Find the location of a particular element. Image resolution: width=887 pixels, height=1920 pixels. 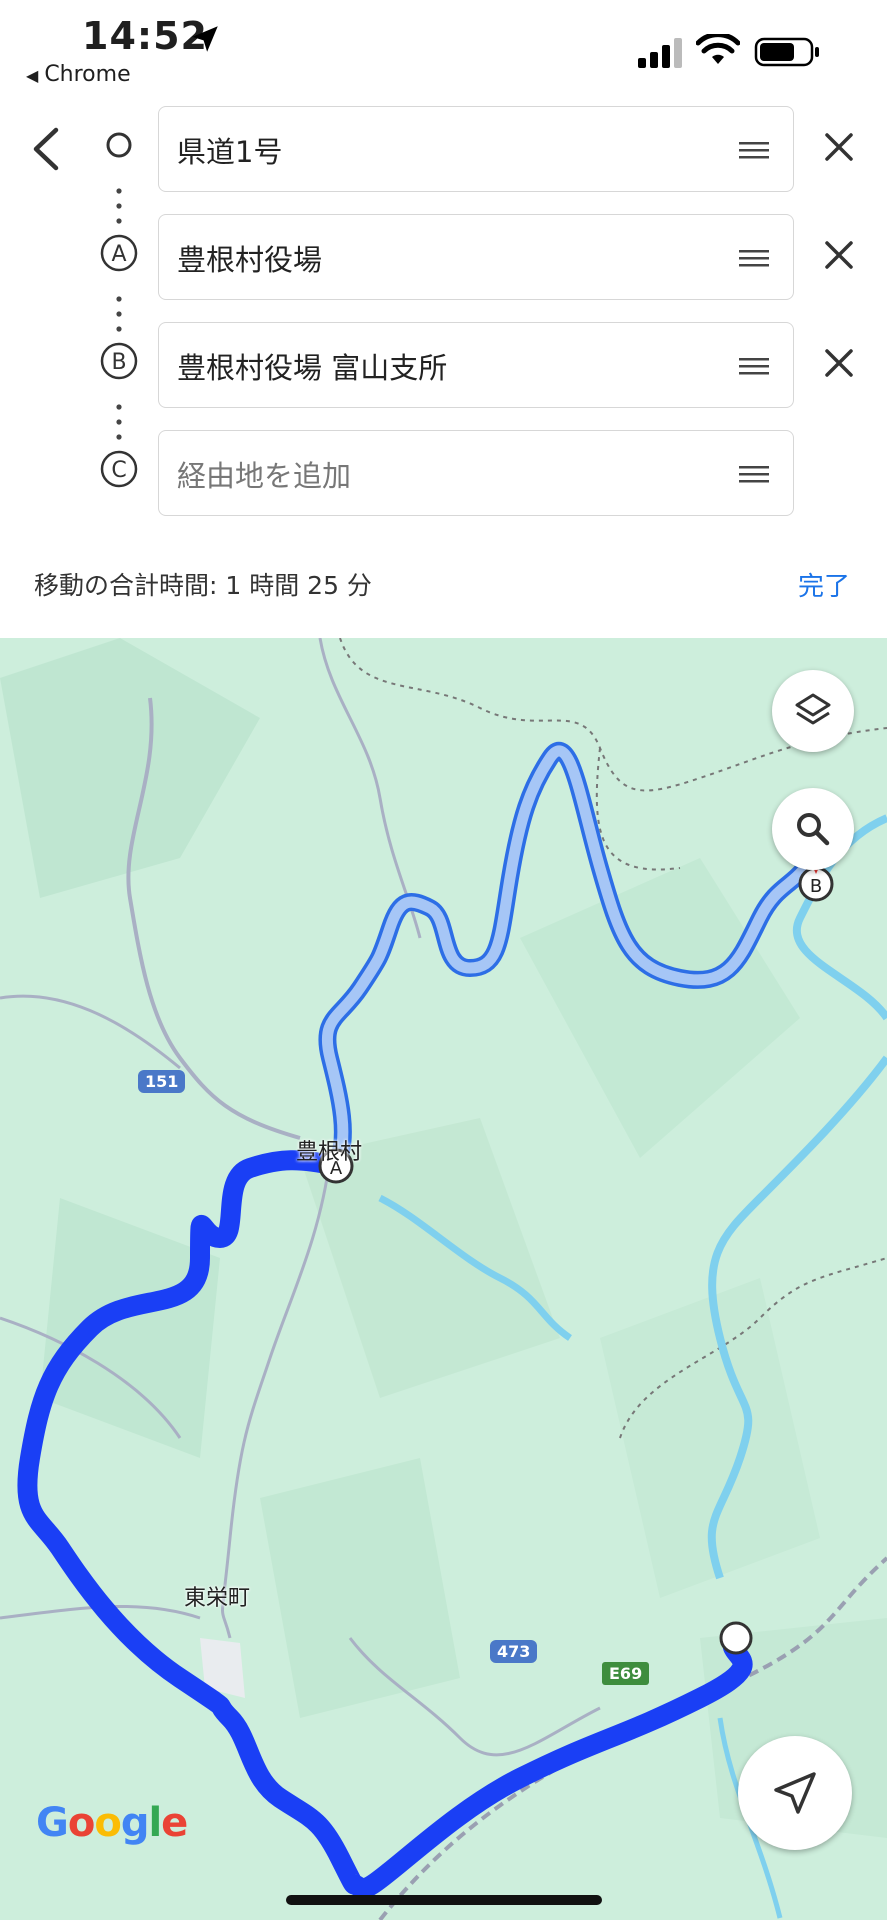

stop-a-row: A 豊根村役場 is located at coordinates (443, 254).